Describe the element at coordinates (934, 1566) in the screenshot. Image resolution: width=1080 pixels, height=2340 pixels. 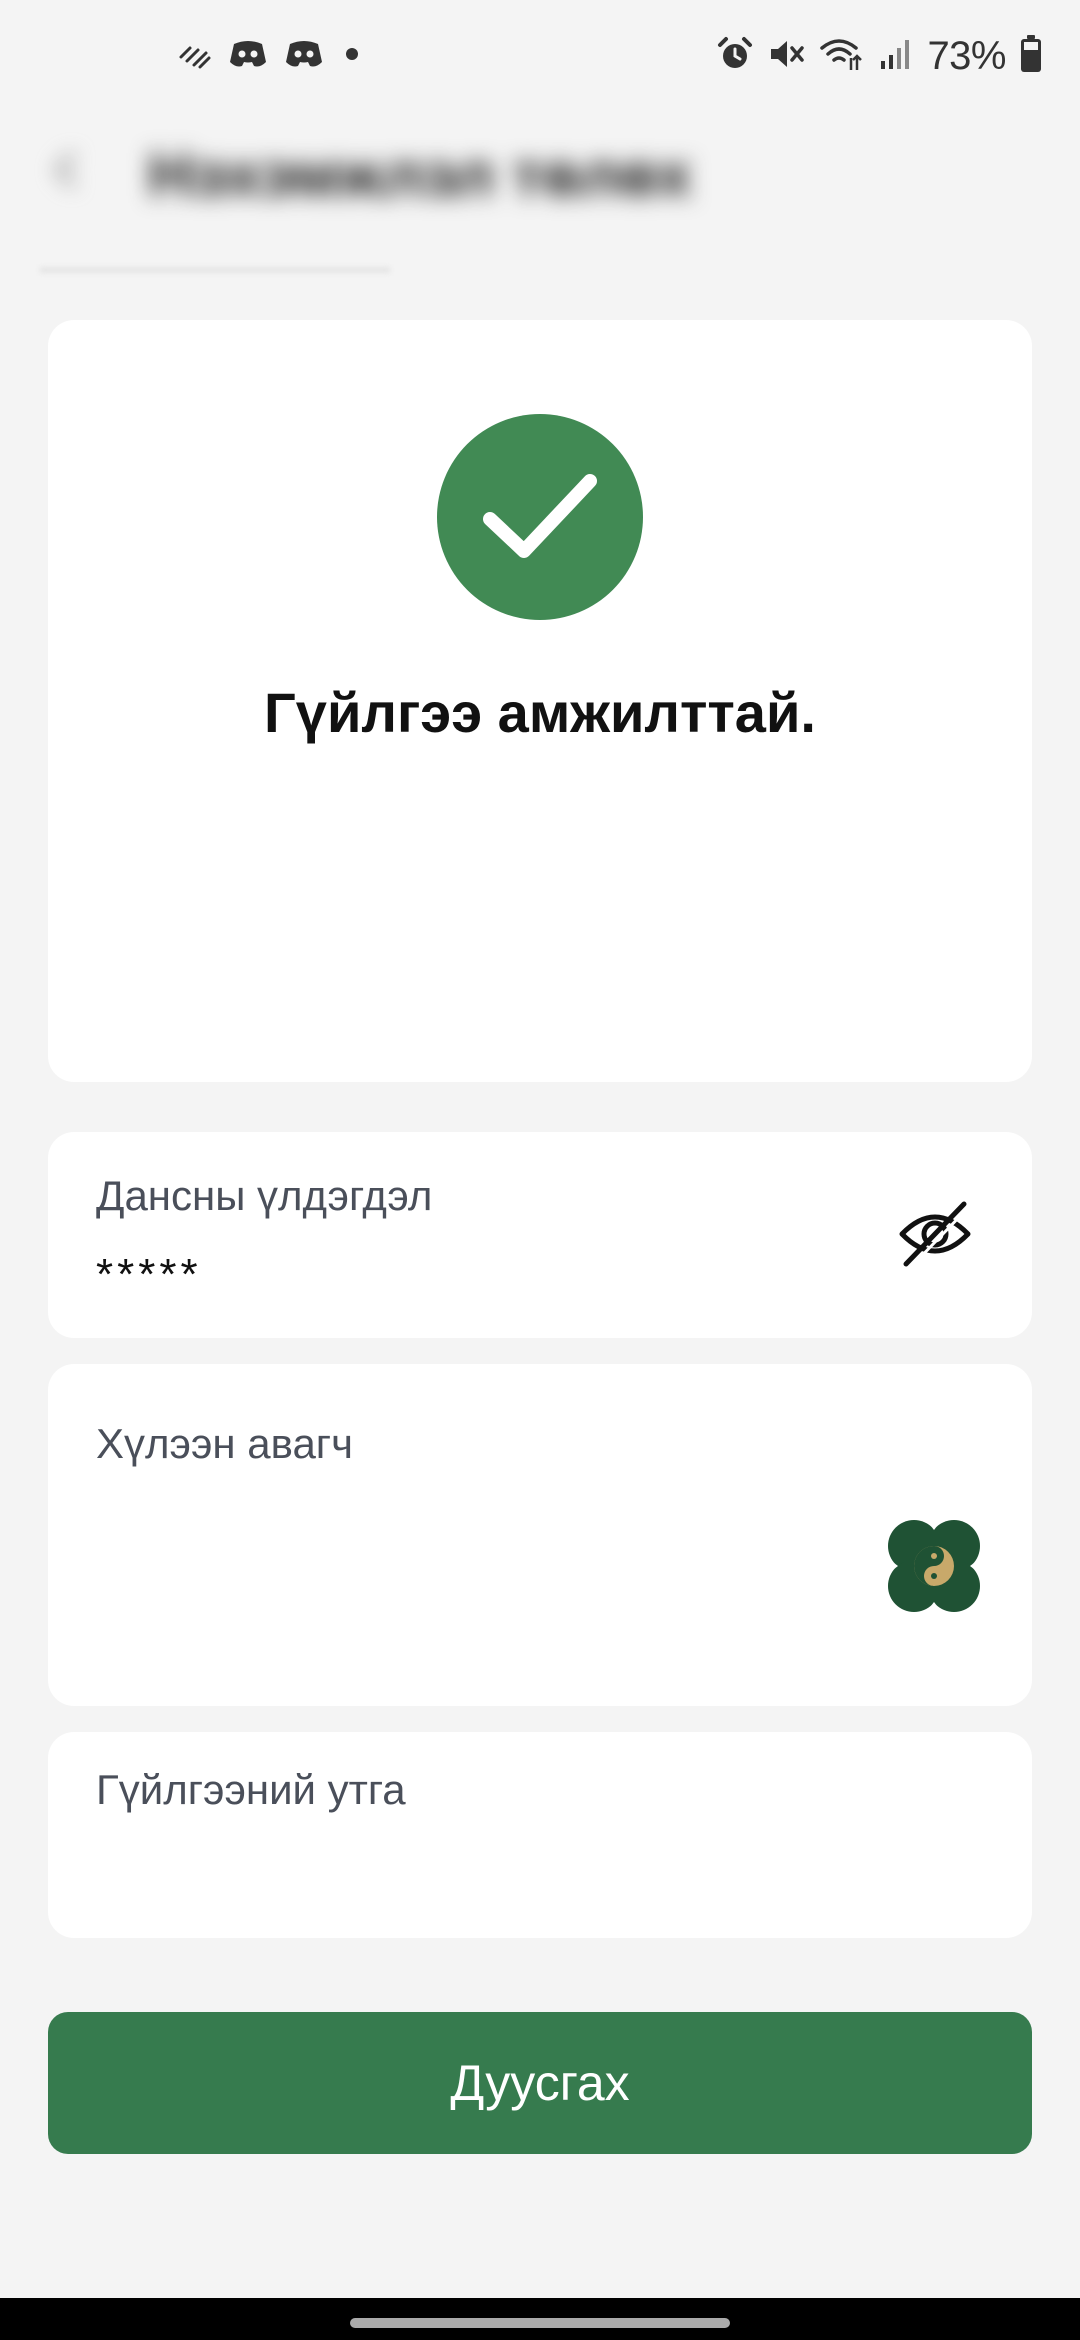
I see `recipient-logo-icon` at that location.